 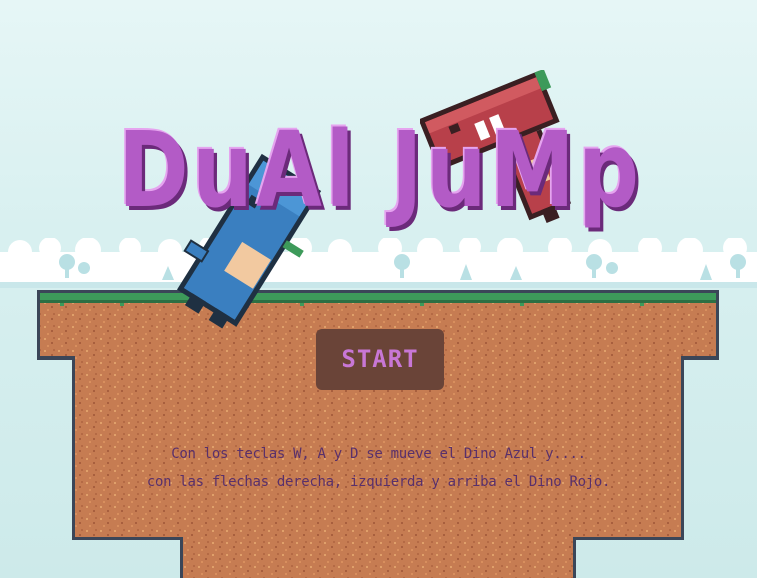 I want to click on start-button: START, so click(x=380, y=359).